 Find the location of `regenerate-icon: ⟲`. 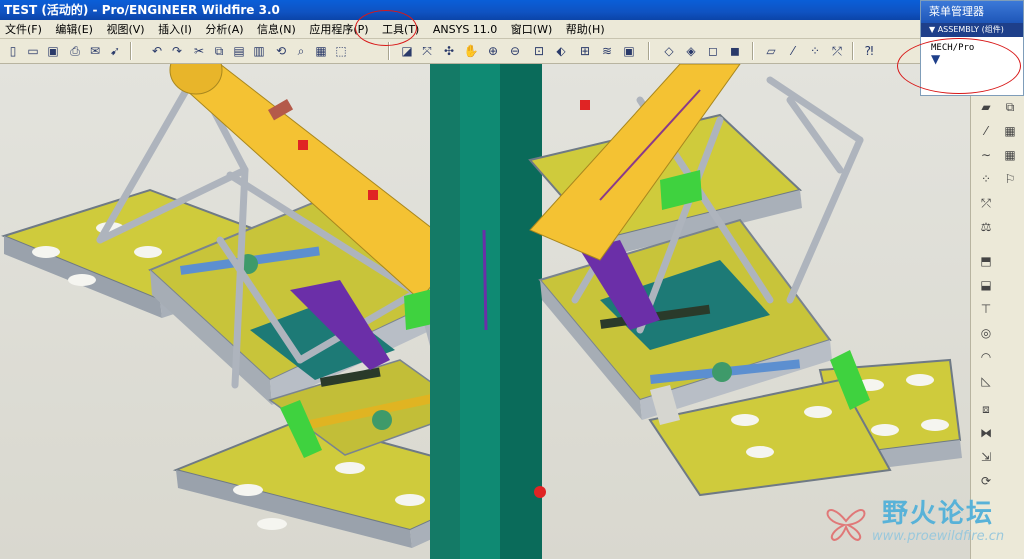

regenerate-icon: ⟲ is located at coordinates (281, 51).